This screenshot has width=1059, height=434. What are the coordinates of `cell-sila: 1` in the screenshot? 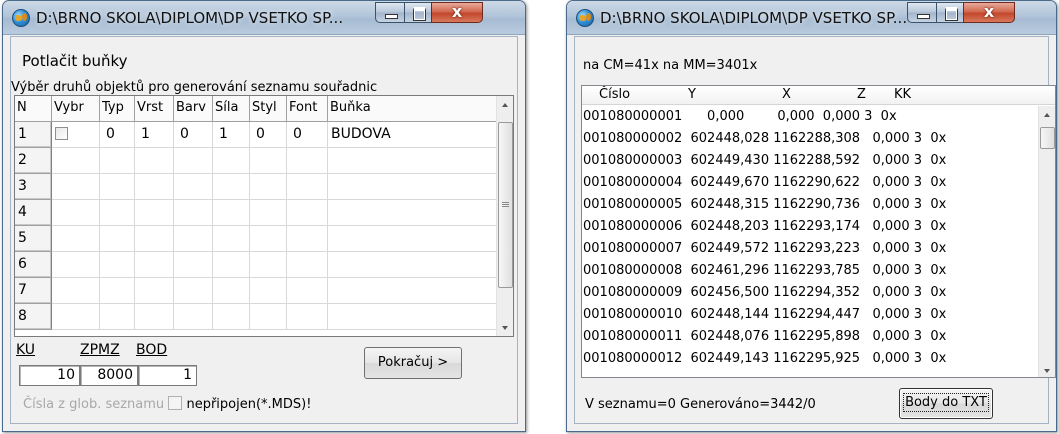 It's located at (231, 135).